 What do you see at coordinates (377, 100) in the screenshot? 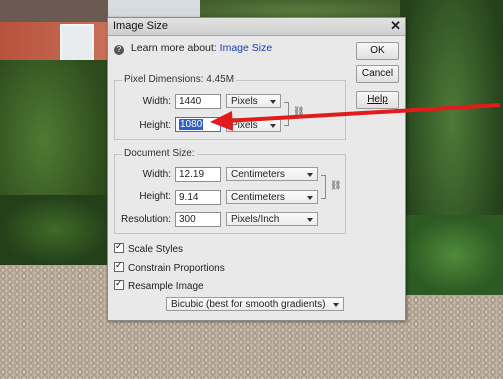
I see `help-button: Help` at bounding box center [377, 100].